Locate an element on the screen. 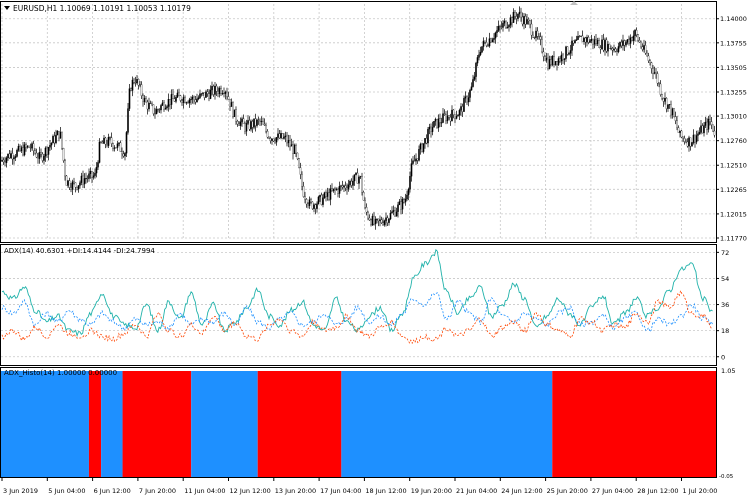 The height and width of the screenshot is (504, 750). adx-tick-label: 54 is located at coordinates (725, 279).